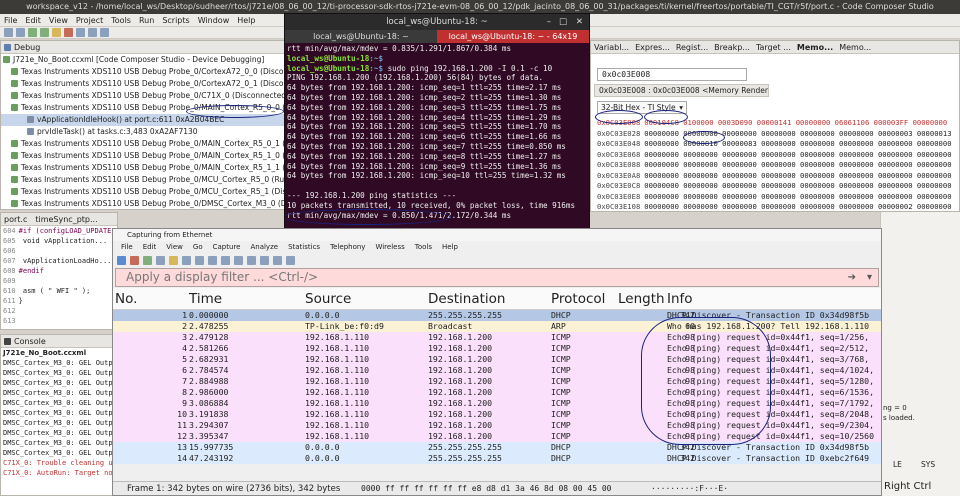 Image resolution: width=960 pixels, height=496 pixels. I want to click on terminal-tab: local_ws@Ubuntu-18: ~, so click(361, 36).